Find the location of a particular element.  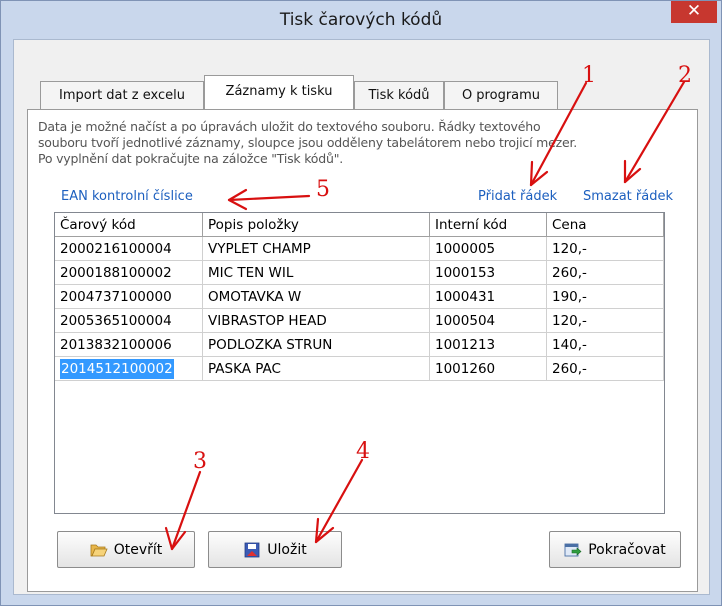

annotation-number-3: 3 is located at coordinates (200, 461).